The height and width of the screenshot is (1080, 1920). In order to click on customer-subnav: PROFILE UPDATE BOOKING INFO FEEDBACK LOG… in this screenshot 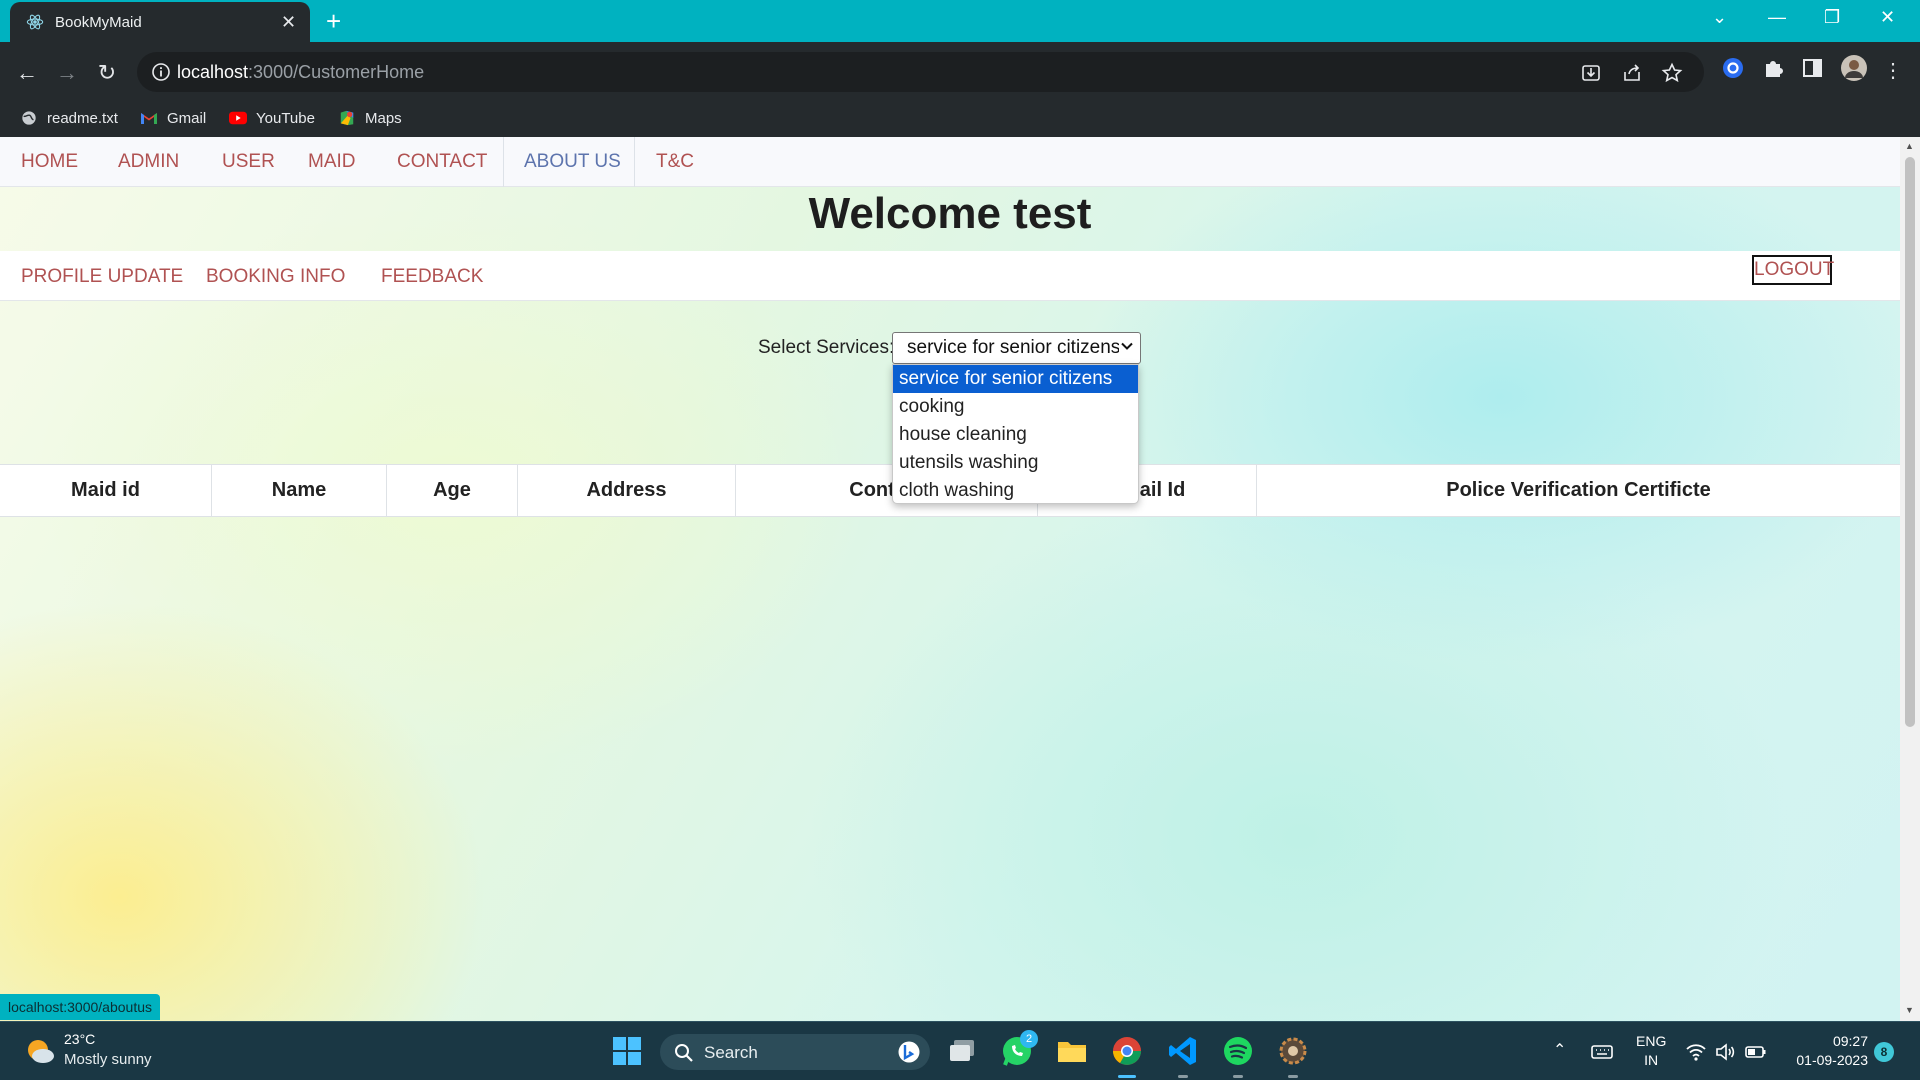, I will do `click(950, 276)`.